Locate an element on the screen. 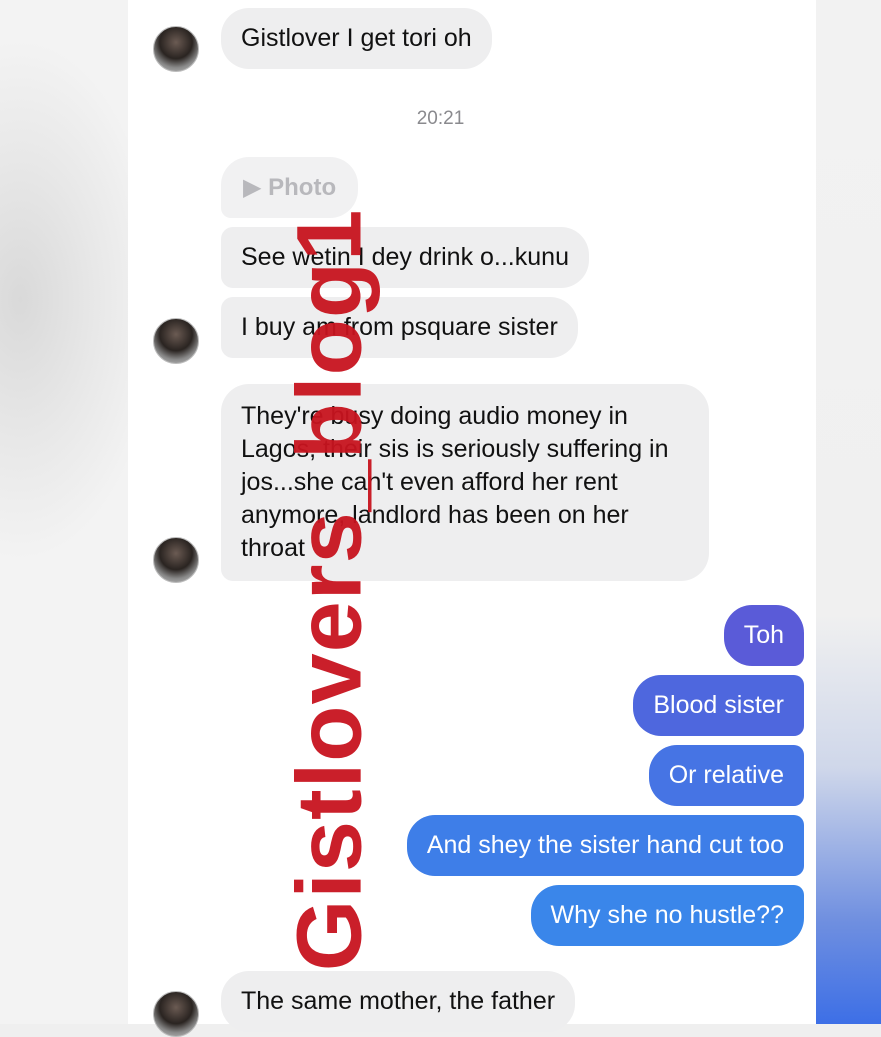  outgoing-message-4: And shey the sister hand cut too is located at coordinates (605, 845).